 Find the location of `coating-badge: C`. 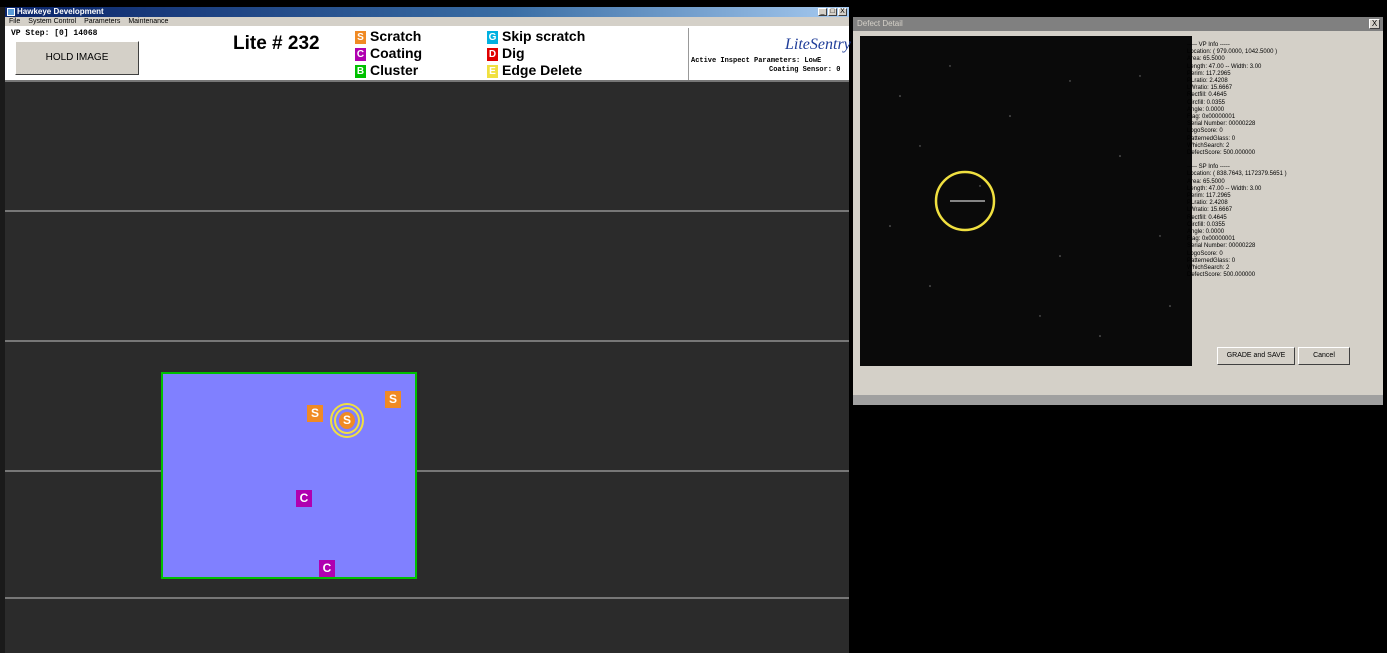

coating-badge: C is located at coordinates (360, 54).